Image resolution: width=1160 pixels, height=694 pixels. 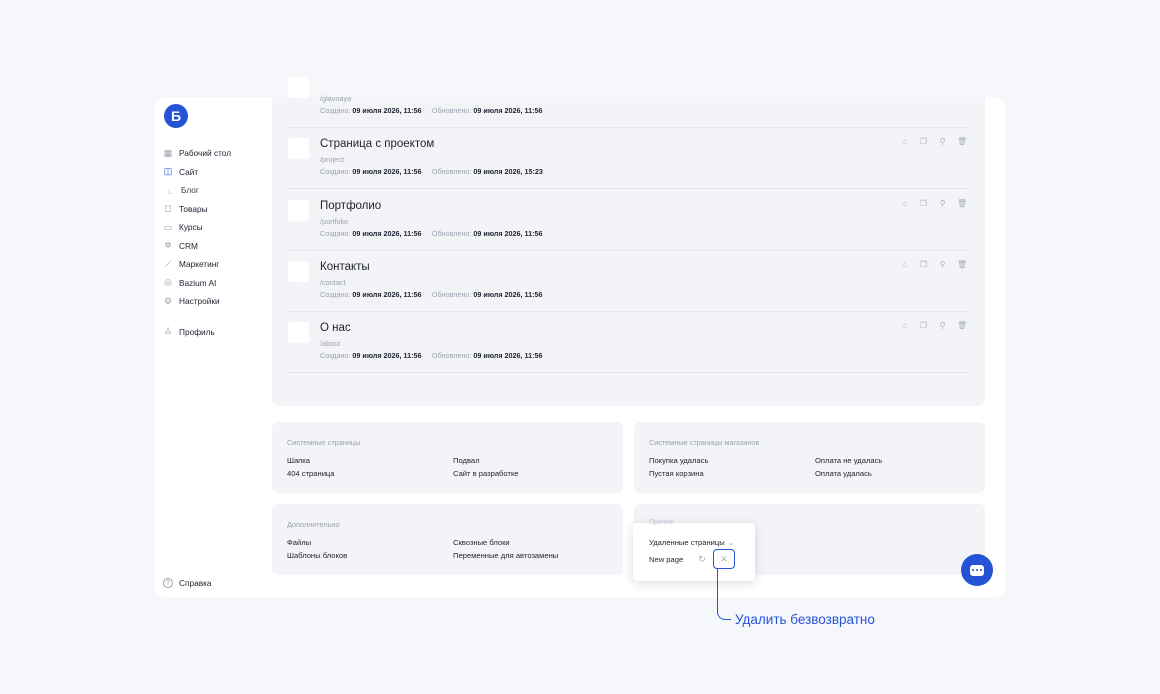 What do you see at coordinates (481, 542) in the screenshot?
I see `link-global-blocks: Сквозные блоки` at bounding box center [481, 542].